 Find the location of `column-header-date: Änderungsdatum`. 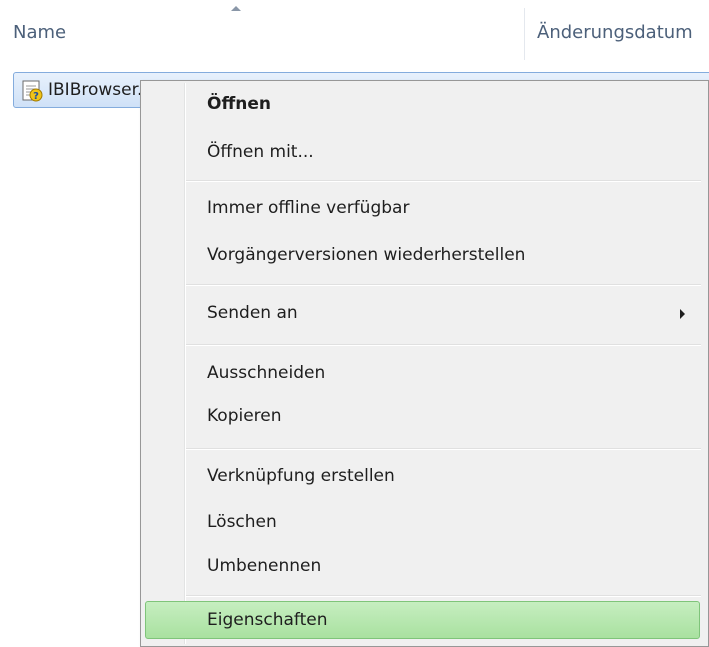

column-header-date: Änderungsdatum is located at coordinates (615, 32).